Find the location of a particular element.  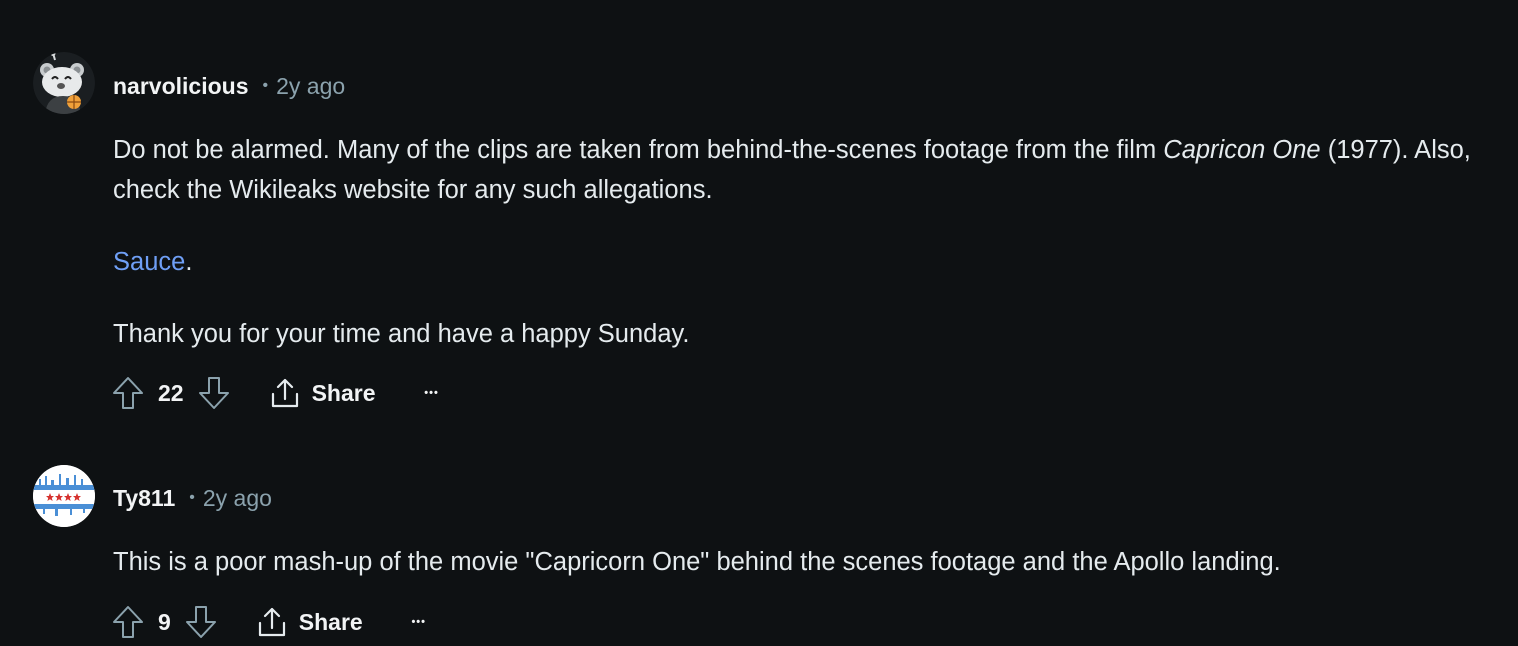

comment-actions: 9 Share ••• is located at coordinates (273, 622).